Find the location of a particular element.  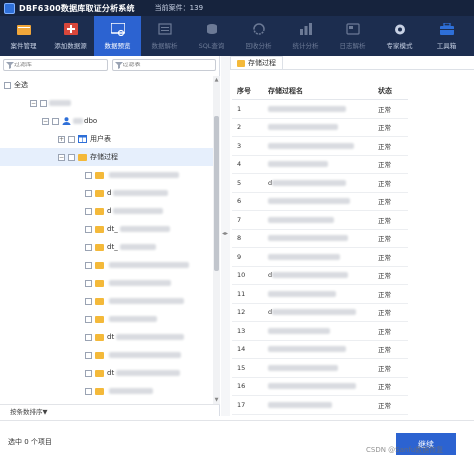

panel-splitter: ◂▸ is located at coordinates (225, 236).